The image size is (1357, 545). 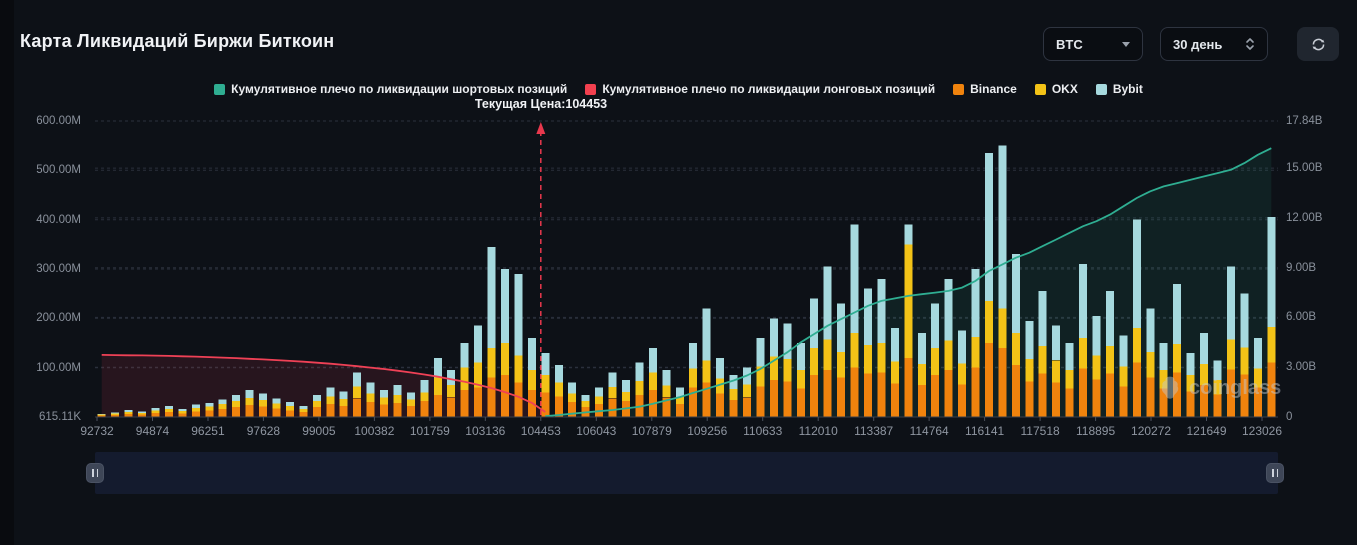 What do you see at coordinates (1304, 217) in the screenshot?
I see `right-axis-tick: 12.00B` at bounding box center [1304, 217].